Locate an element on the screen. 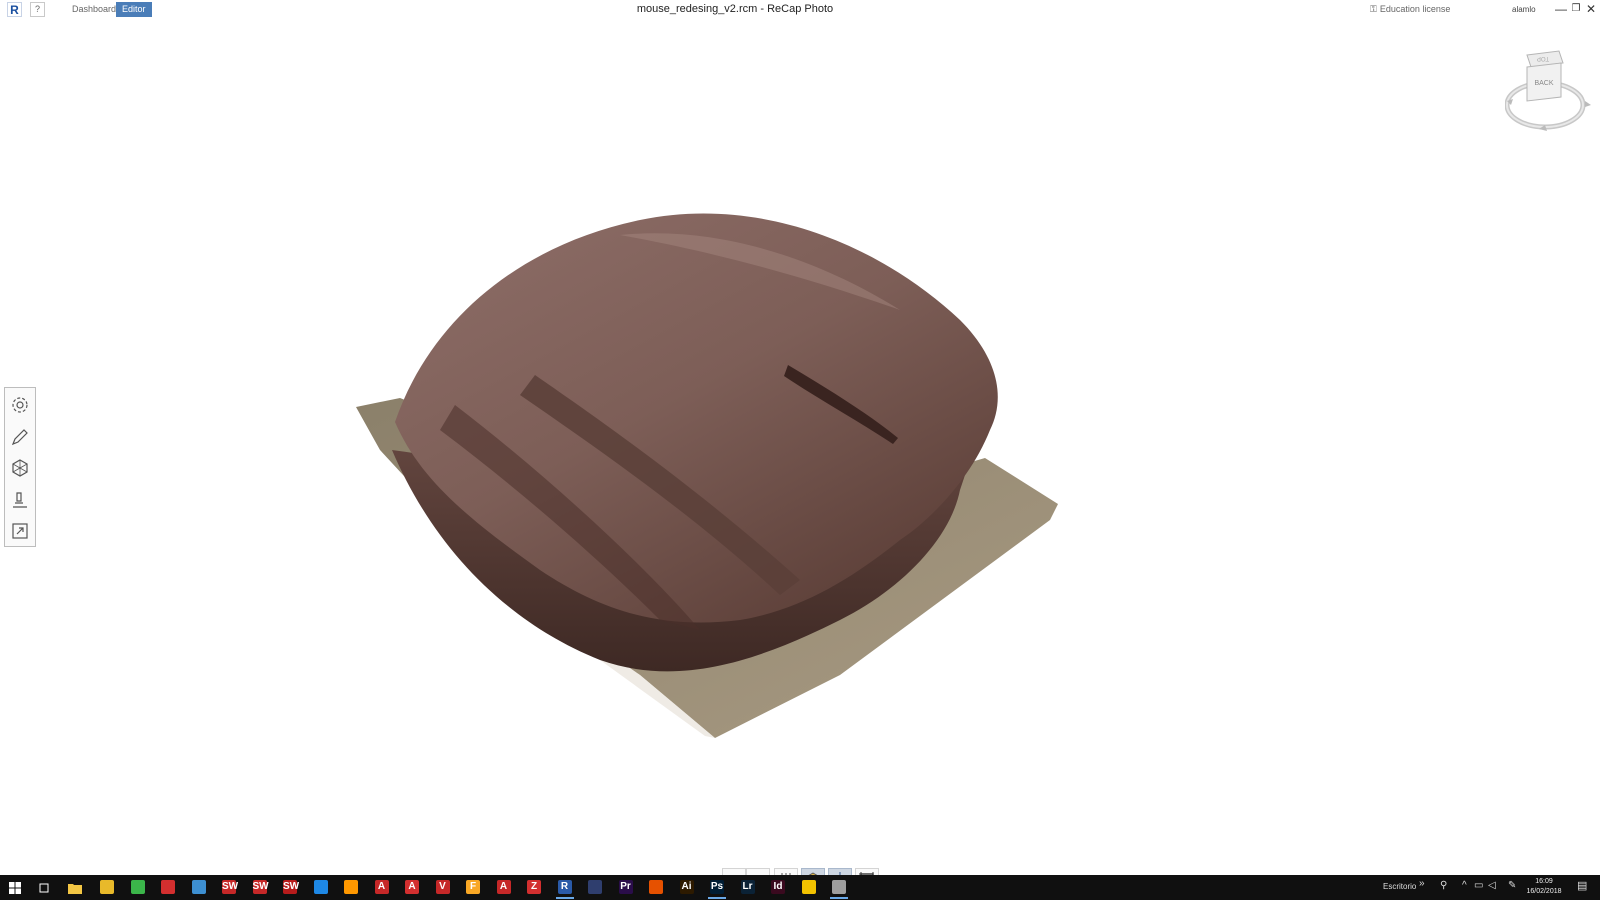  window-title: mouse_redesing_v2.rcm - ReCap Photo is located at coordinates (735, 9).